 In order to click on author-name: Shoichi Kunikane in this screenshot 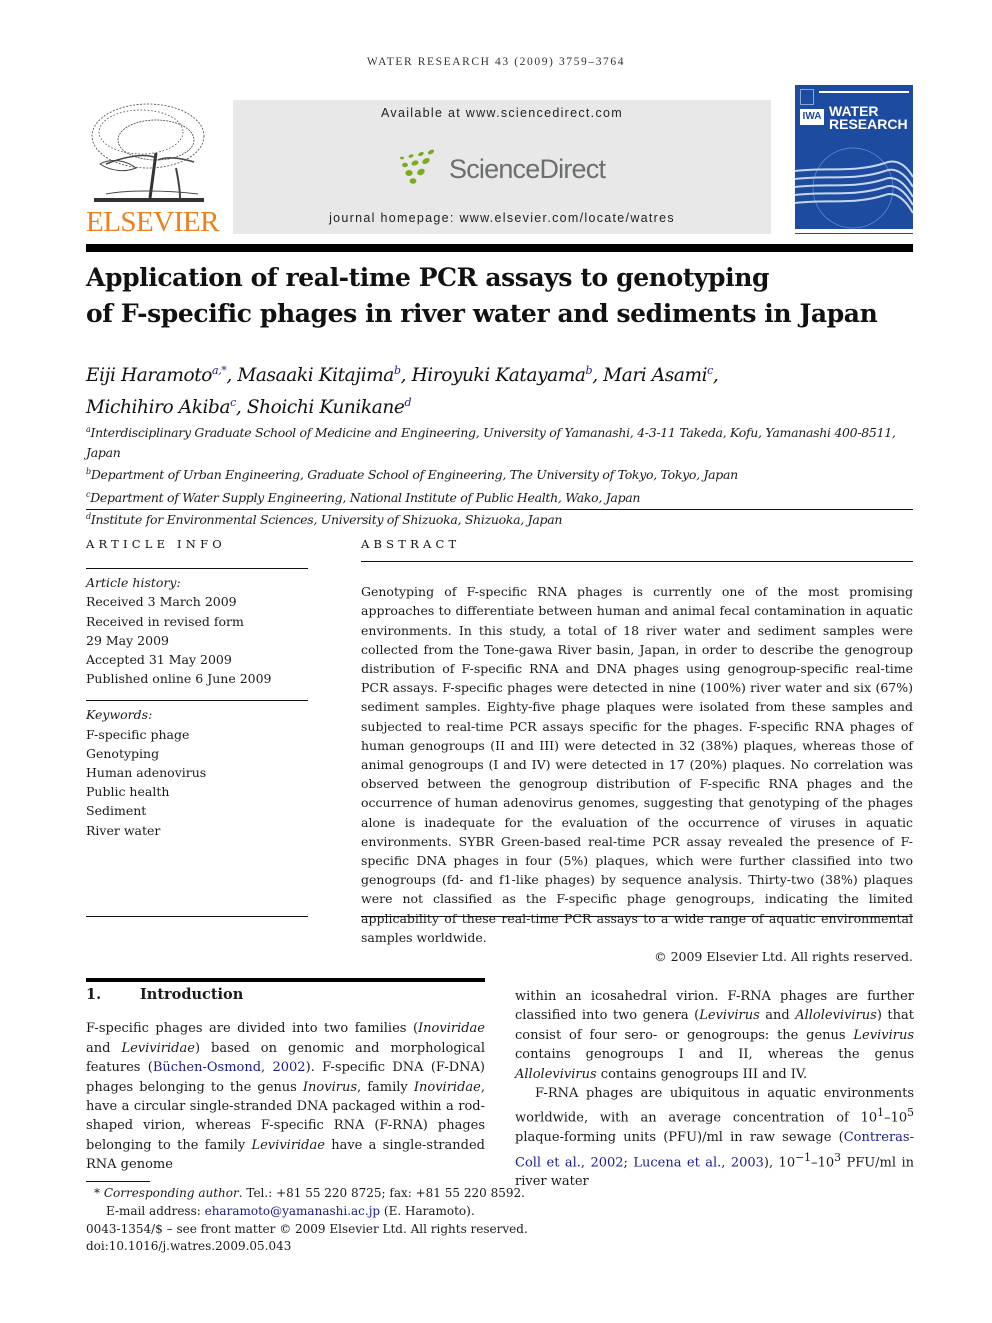, I will do `click(325, 408)`.